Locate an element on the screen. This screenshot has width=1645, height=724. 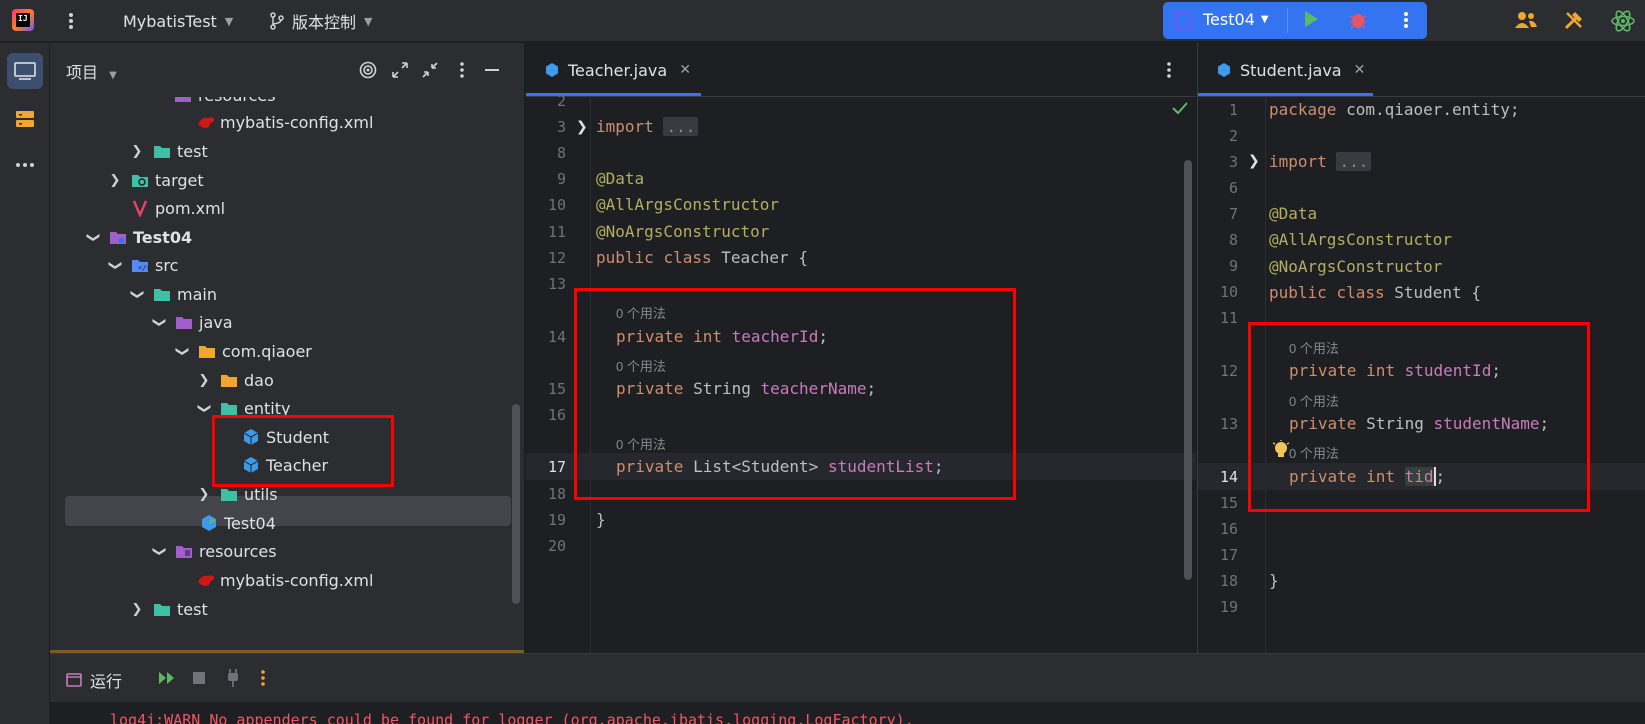
tree-item-test04-module: ❯ Test04 is located at coordinates (139, 237).